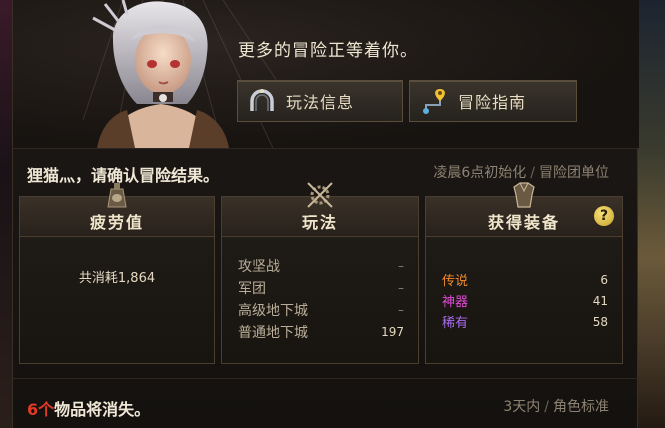 The width and height of the screenshot is (665, 428). I want to click on list-item: 高级地下城 –, so click(321, 310).